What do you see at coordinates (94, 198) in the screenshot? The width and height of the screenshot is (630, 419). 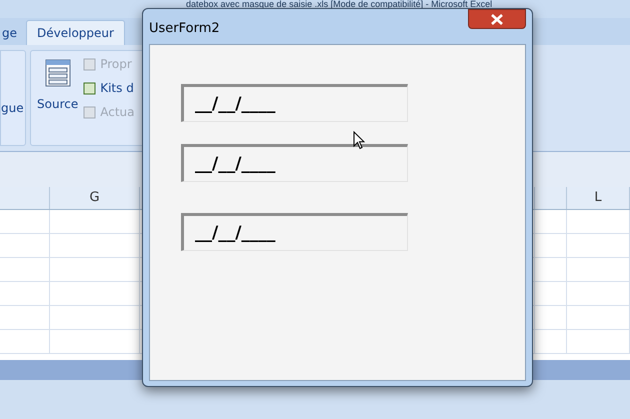 I see `column-header: G` at bounding box center [94, 198].